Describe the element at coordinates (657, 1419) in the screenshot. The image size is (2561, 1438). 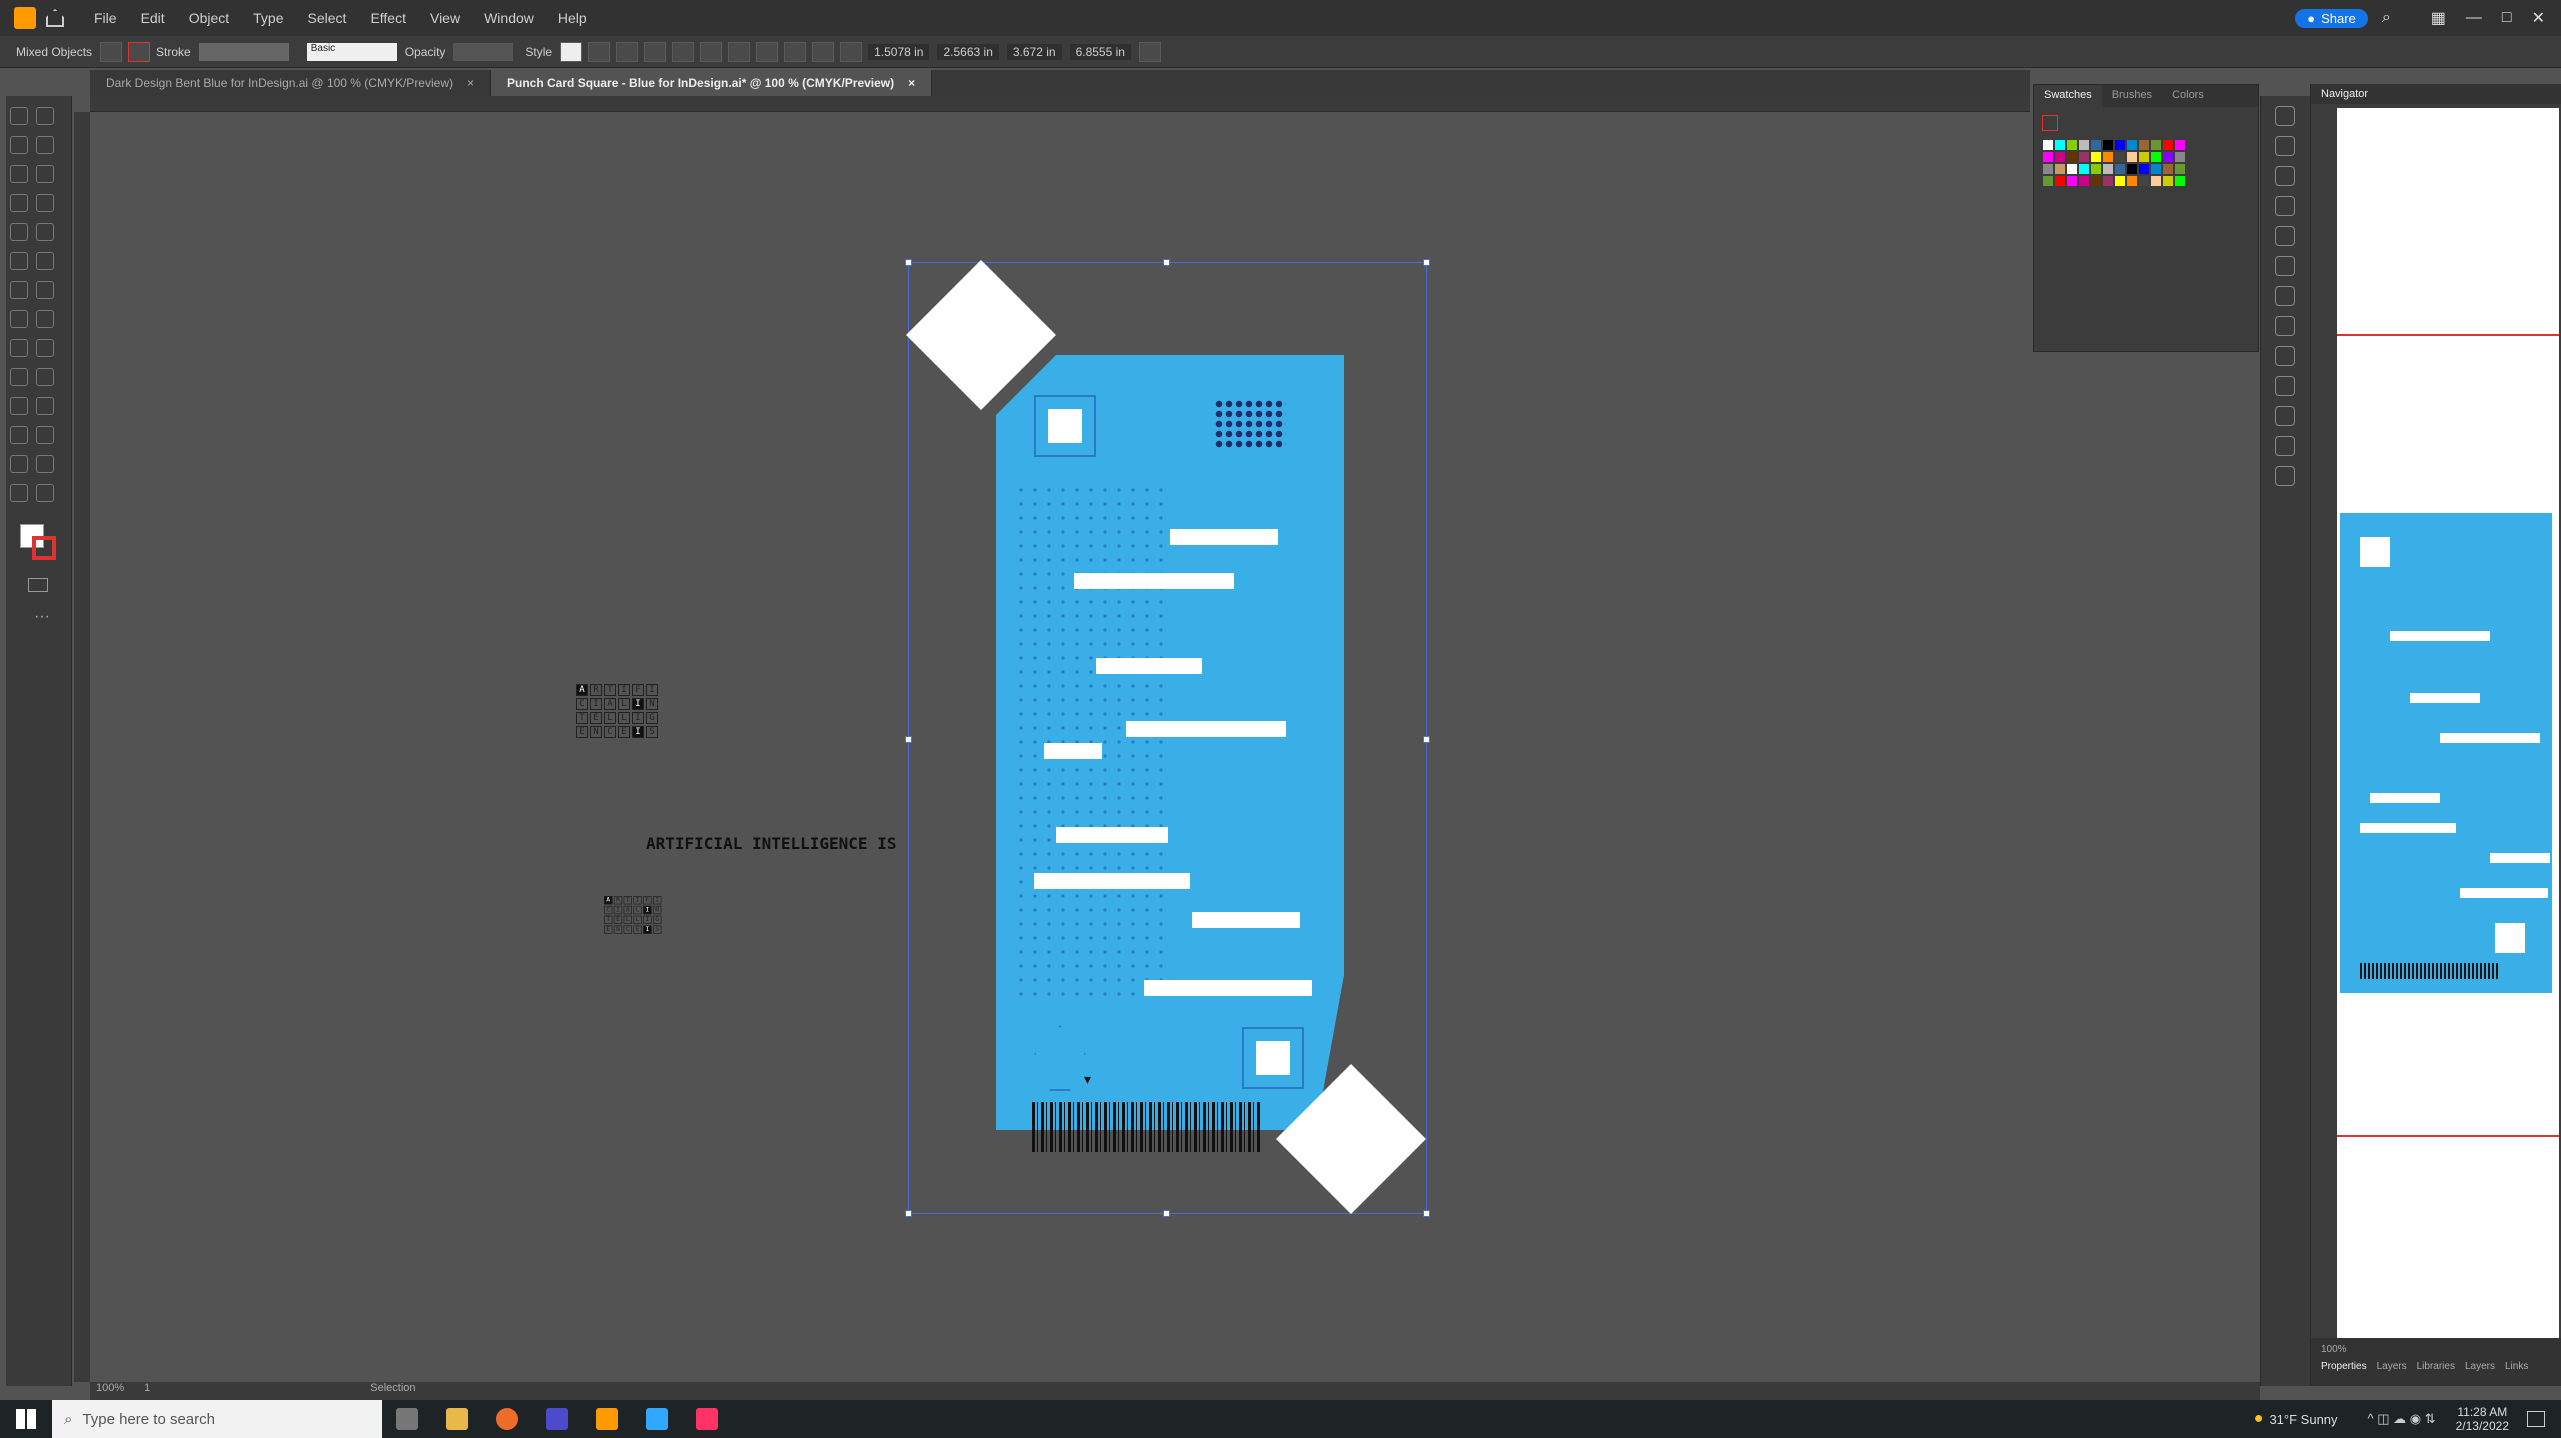
I see `photoshop-app-icon` at that location.